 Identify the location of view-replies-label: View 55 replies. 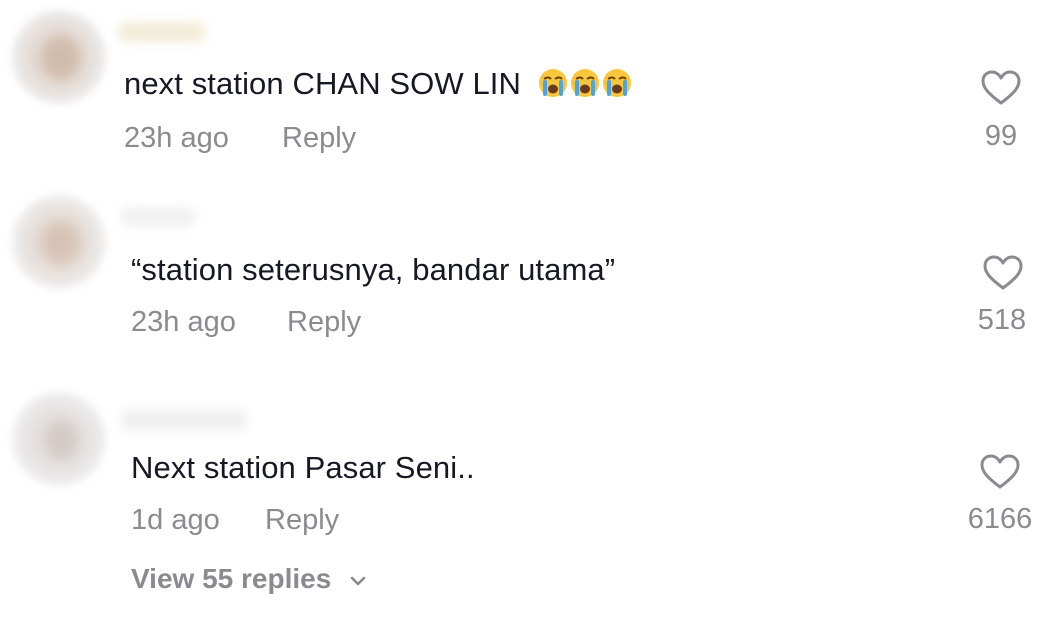
(231, 578).